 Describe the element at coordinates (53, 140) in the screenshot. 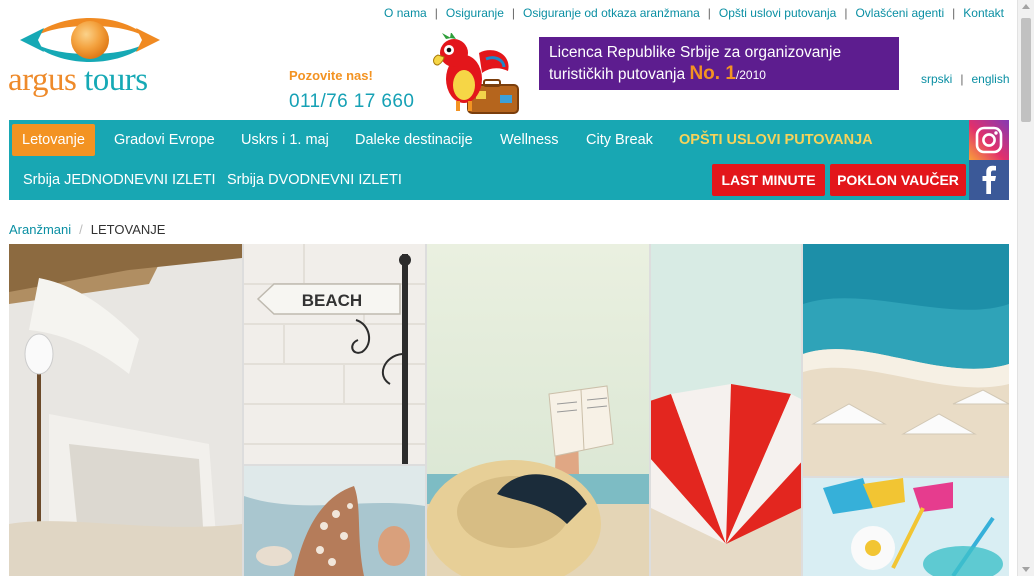

I see `nav-letovanje: Letovanje` at that location.